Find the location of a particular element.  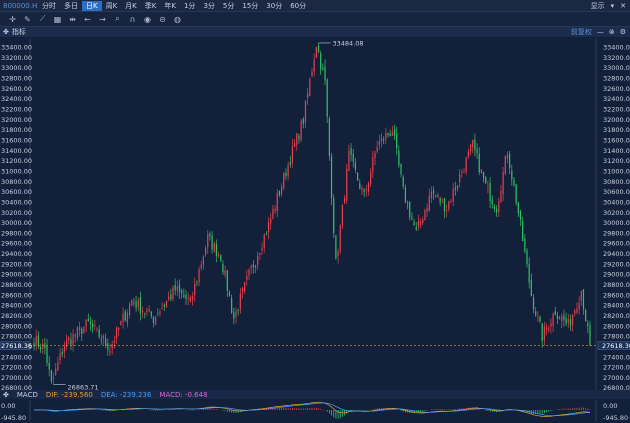

macd-title: MACD is located at coordinates (27, 395).